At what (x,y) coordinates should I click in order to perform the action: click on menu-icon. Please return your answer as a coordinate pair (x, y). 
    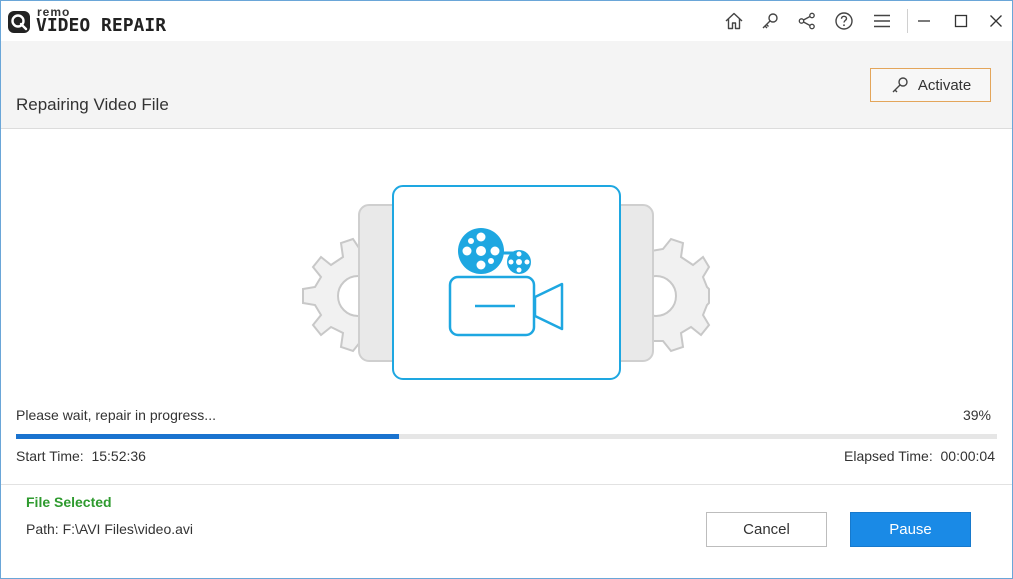
    Looking at the image, I should click on (882, 21).